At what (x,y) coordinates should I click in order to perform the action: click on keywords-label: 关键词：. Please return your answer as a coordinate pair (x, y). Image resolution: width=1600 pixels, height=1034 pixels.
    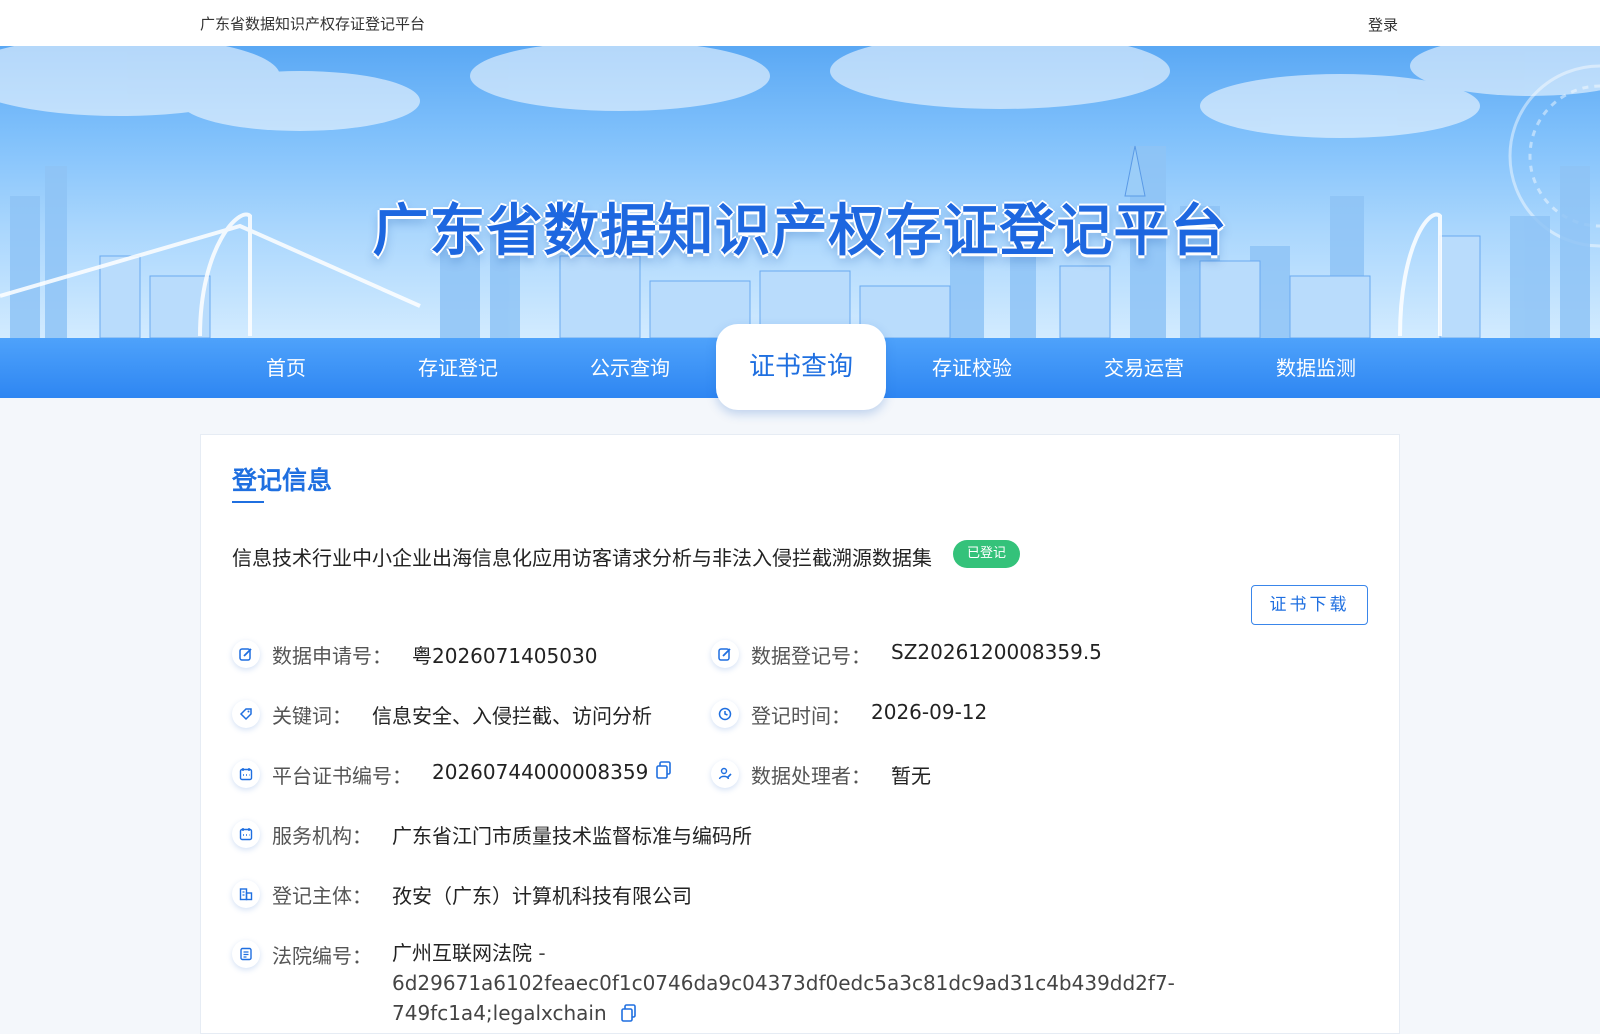
    Looking at the image, I should click on (312, 716).